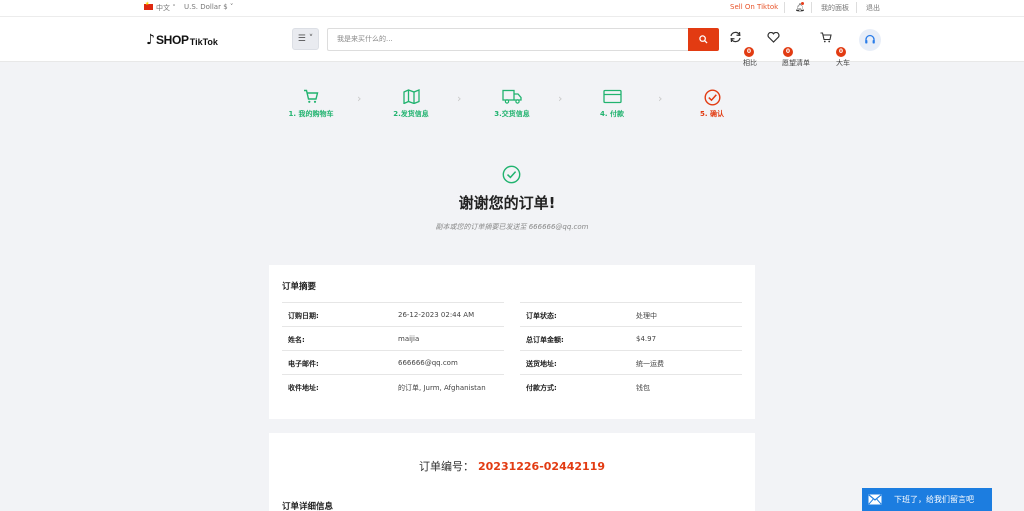 This screenshot has width=1024, height=511. What do you see at coordinates (646, 316) in the screenshot?
I see `summary-value: 处理中` at bounding box center [646, 316].